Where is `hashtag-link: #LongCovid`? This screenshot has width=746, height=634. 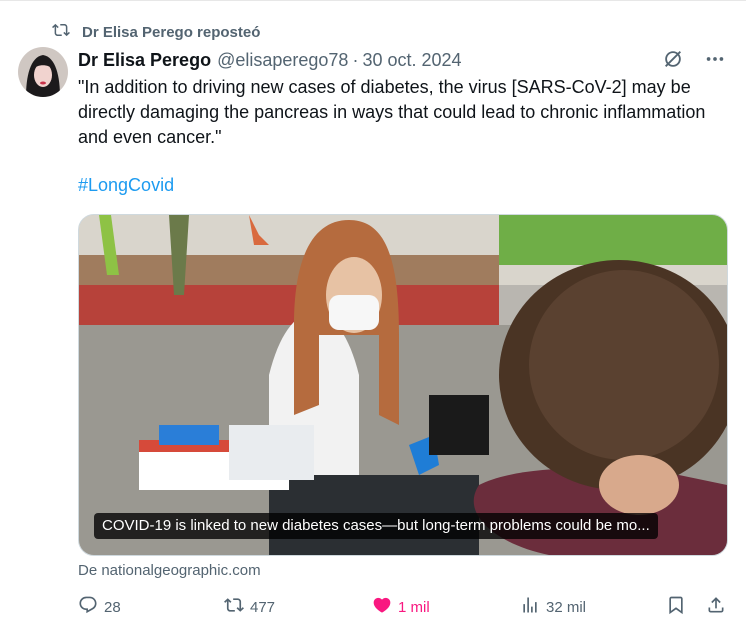 hashtag-link: #LongCovid is located at coordinates (126, 185).